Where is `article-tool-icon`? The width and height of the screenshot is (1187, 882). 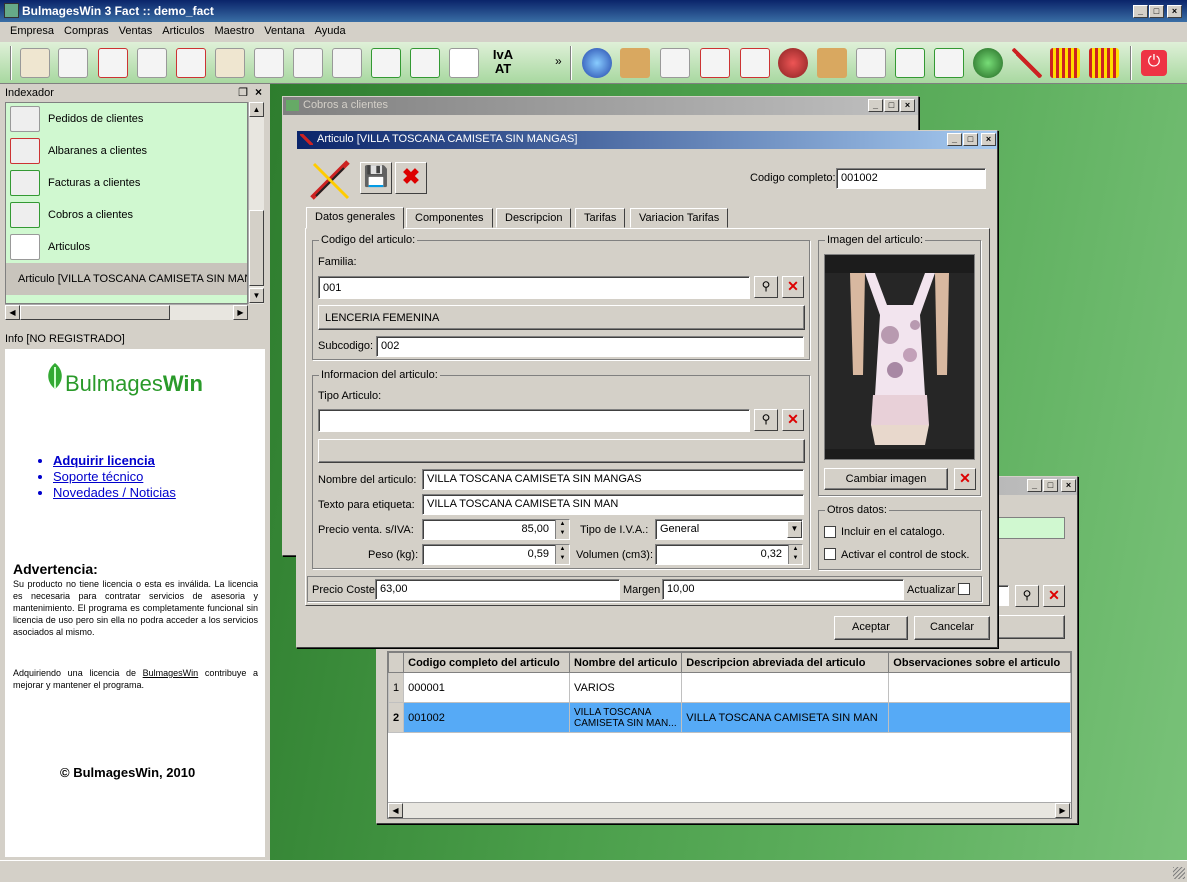
article-tool-icon is located at coordinates (464, 63).